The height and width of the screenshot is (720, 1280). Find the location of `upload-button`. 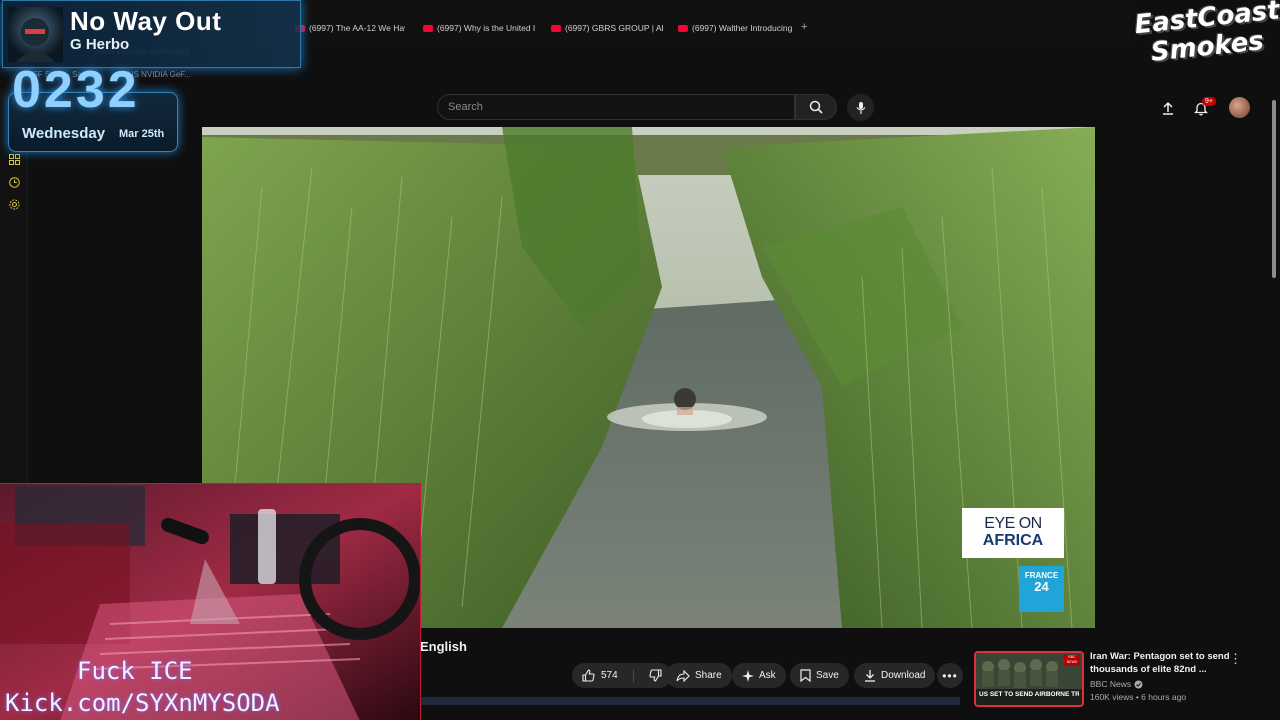

upload-button is located at coordinates (1168, 108).